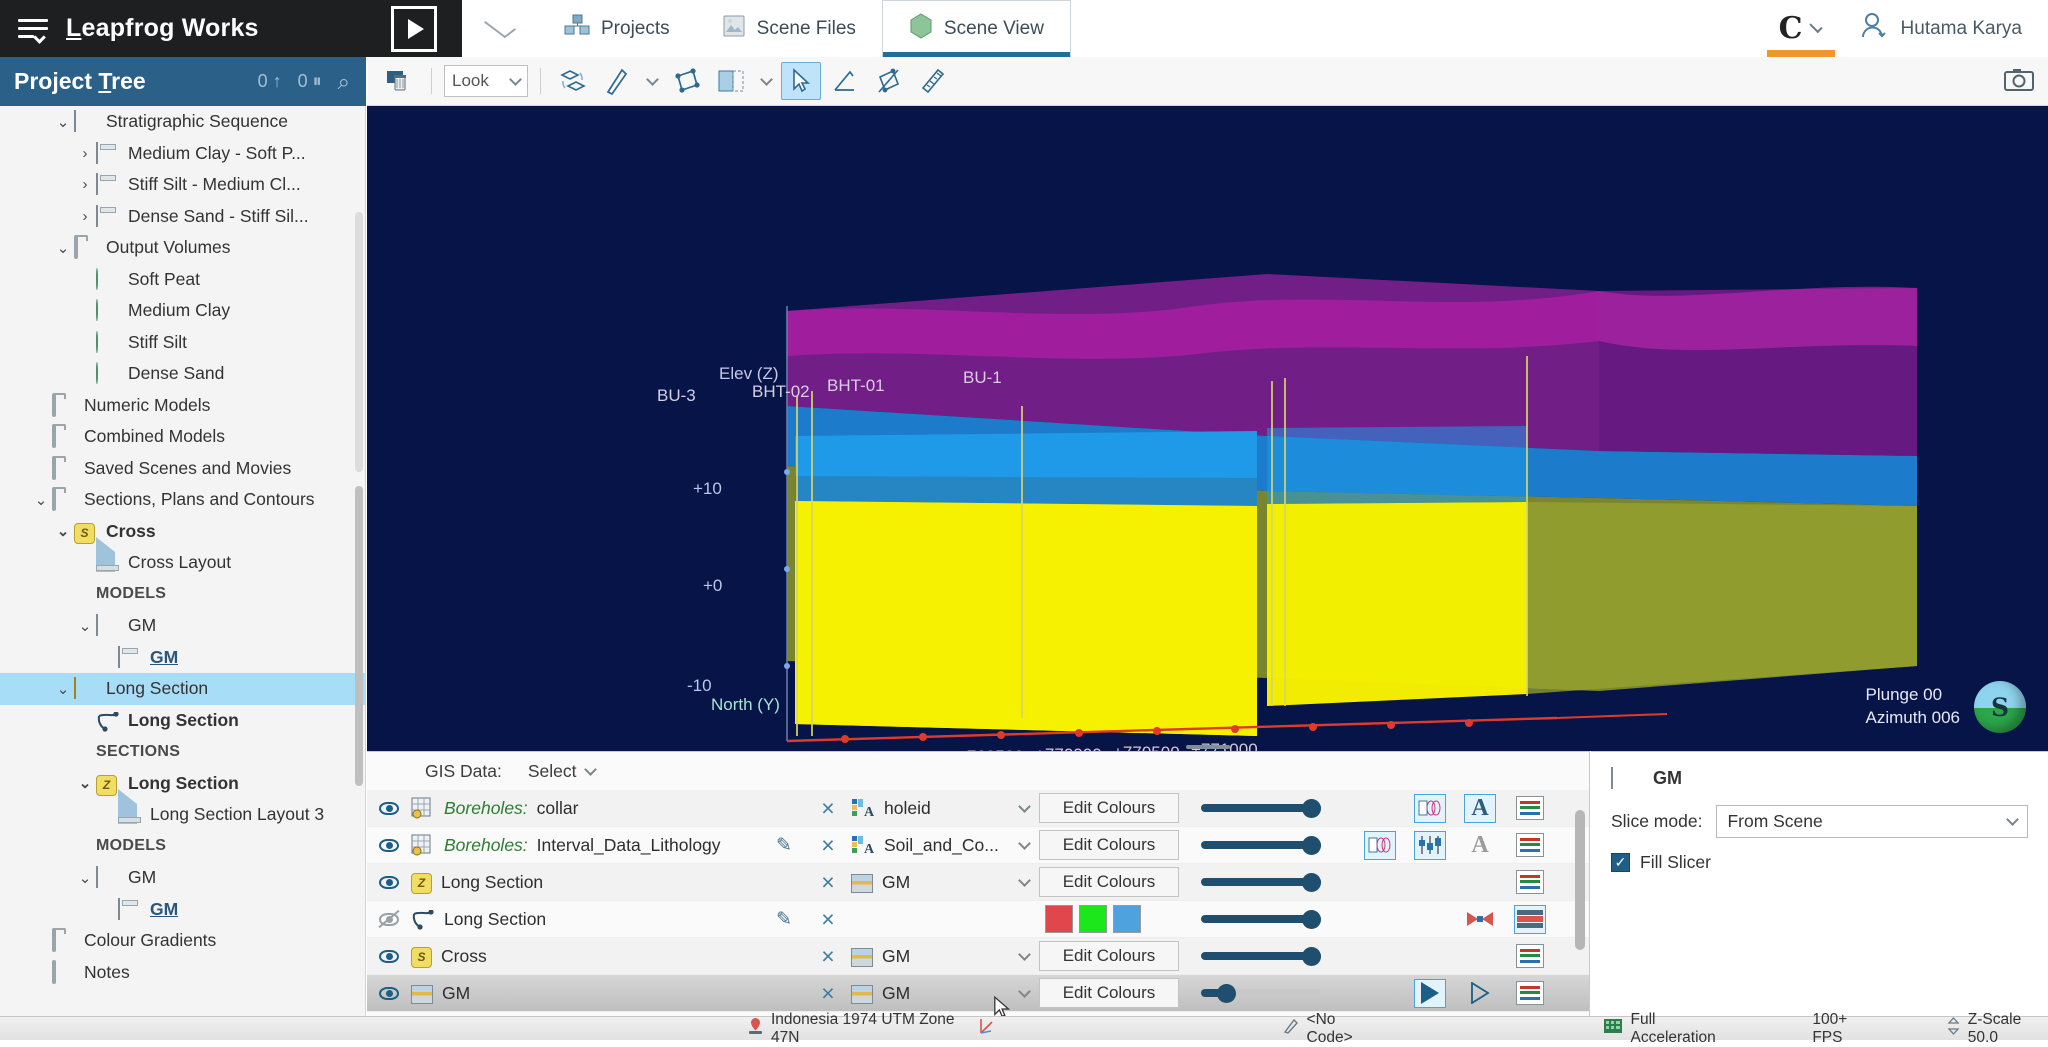 The height and width of the screenshot is (1047, 2048). Describe the element at coordinates (766, 81) in the screenshot. I see `slicer-chevron-down-icon` at that location.